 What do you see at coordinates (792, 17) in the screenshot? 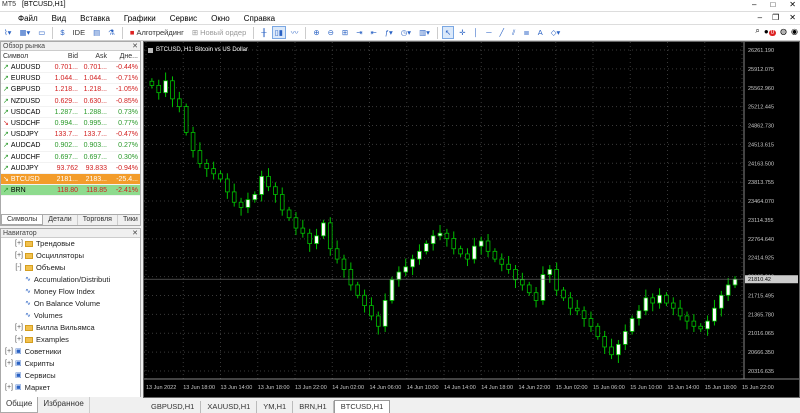
I see `child-close-icon: ✕` at bounding box center [792, 17].